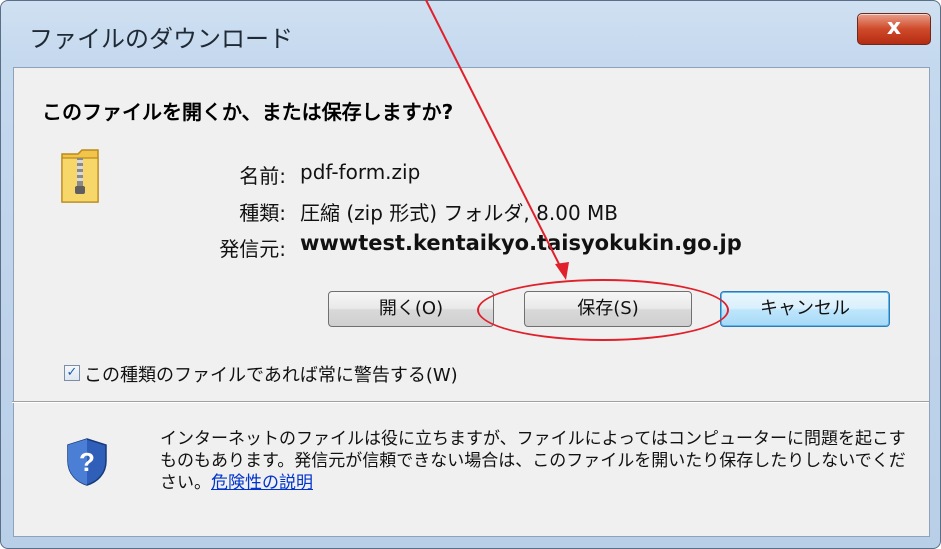  I want to click on file-type-value: 圧縮 (zip 形式) フォルダ, 8.00 MB, so click(459, 213).